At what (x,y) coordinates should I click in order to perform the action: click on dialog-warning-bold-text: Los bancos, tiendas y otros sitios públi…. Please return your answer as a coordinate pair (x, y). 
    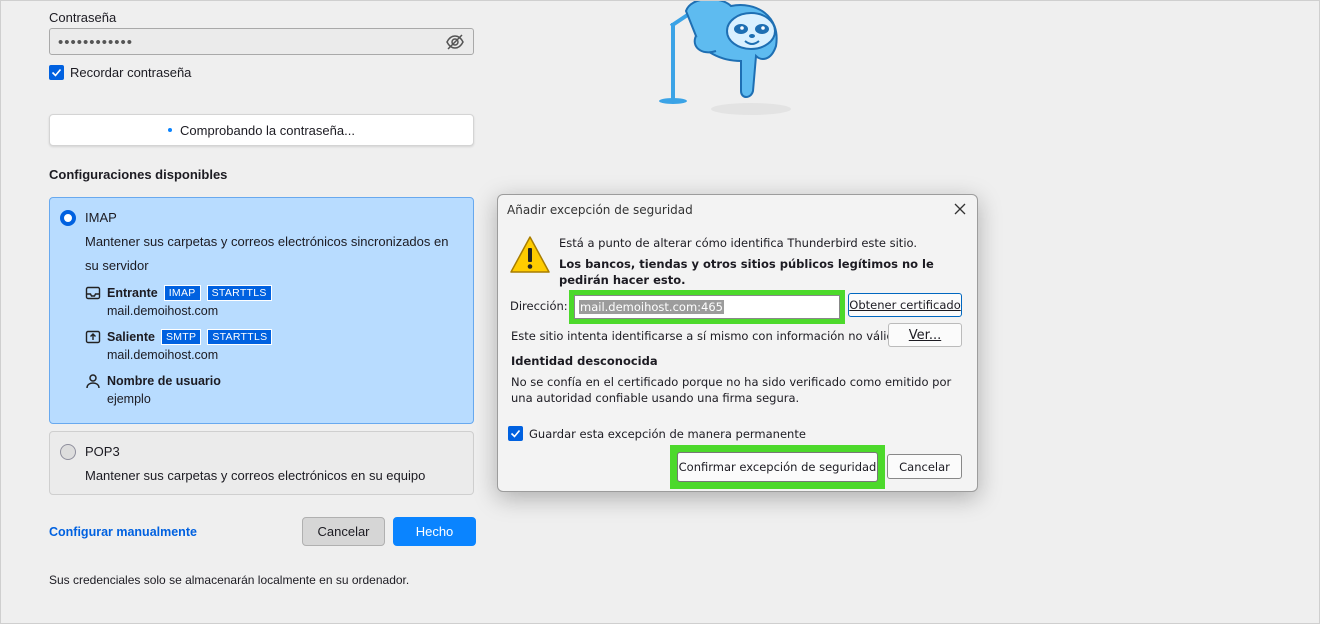
    Looking at the image, I should click on (746, 272).